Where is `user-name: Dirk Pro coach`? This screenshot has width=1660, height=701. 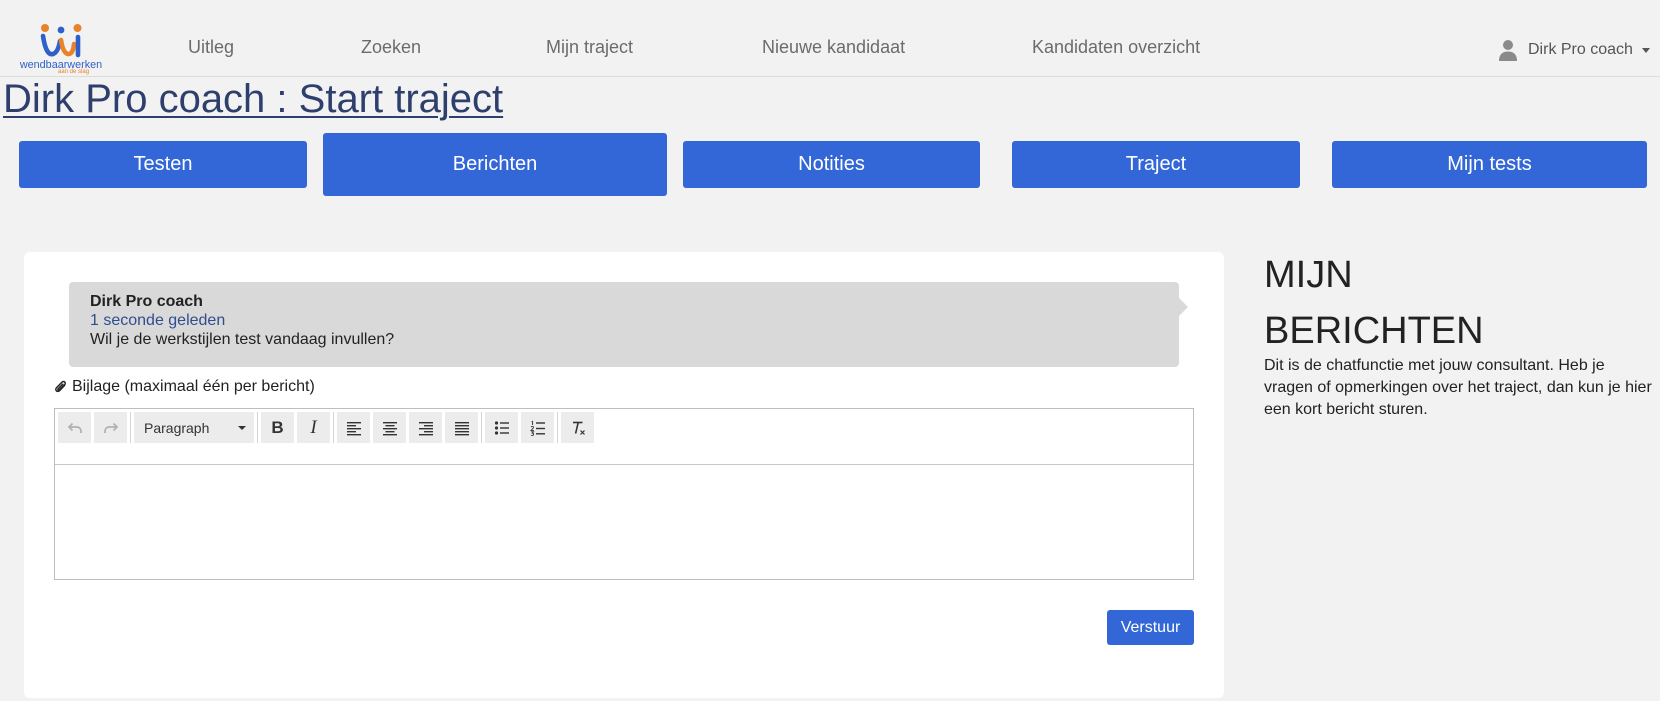 user-name: Dirk Pro coach is located at coordinates (1580, 49).